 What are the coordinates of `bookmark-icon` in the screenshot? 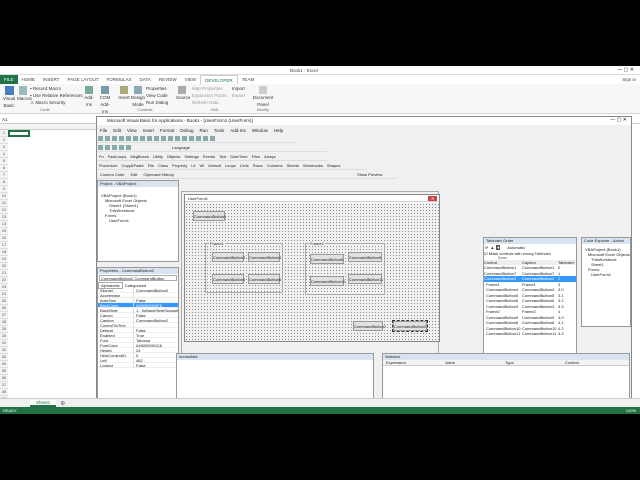 It's located at (128, 147).